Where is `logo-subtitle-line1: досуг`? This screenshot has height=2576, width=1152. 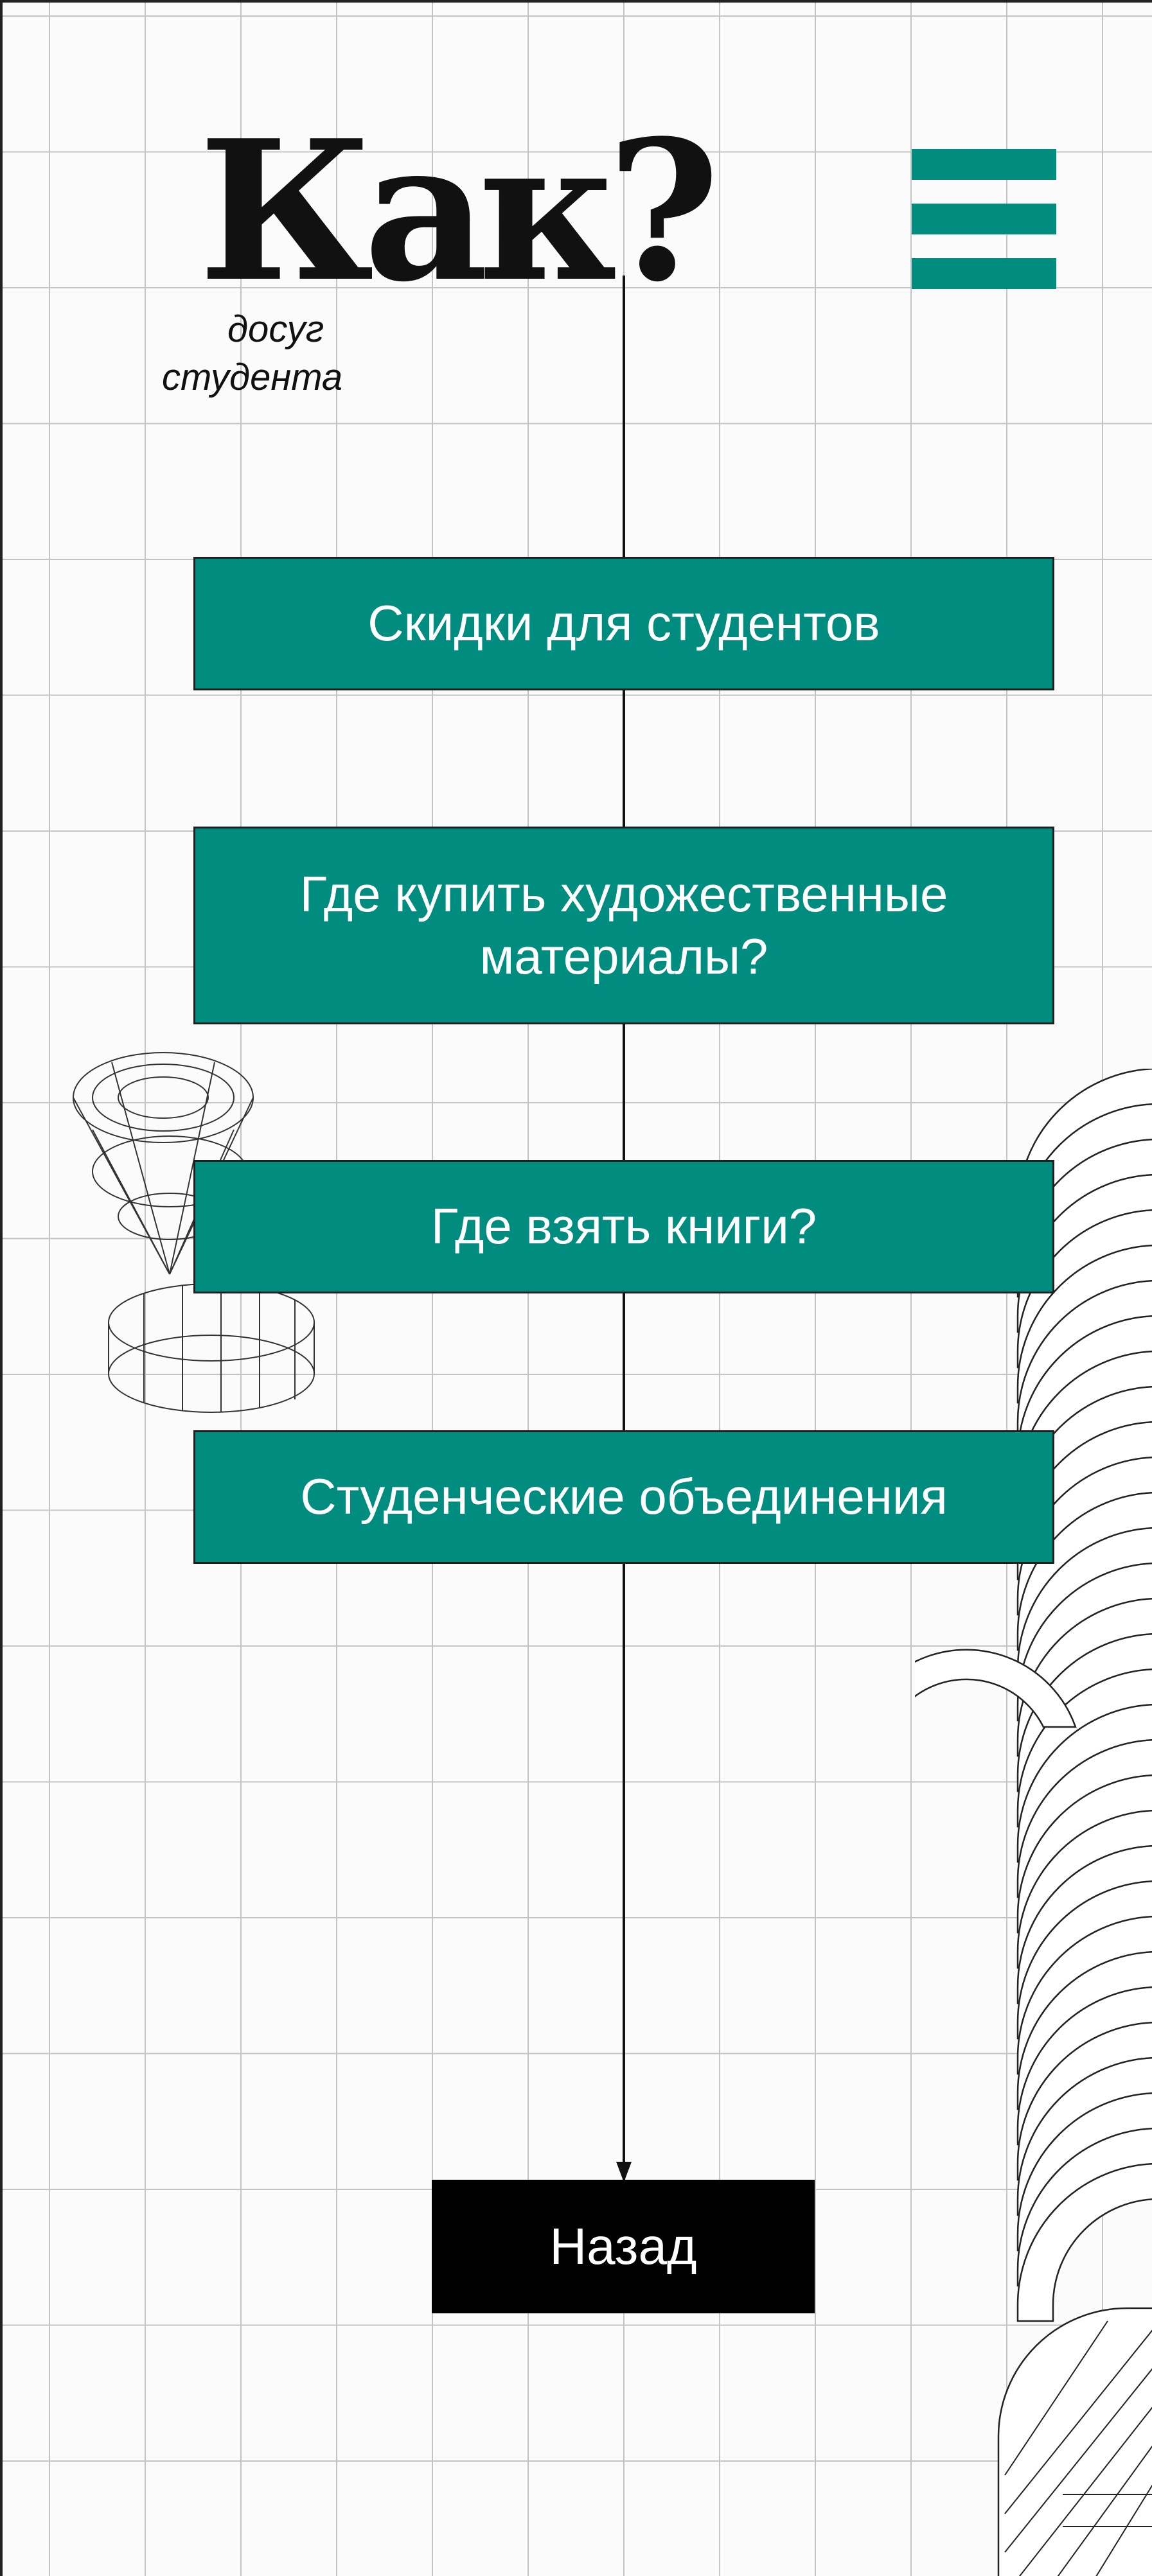
logo-subtitle-line1: досуг is located at coordinates (275, 329).